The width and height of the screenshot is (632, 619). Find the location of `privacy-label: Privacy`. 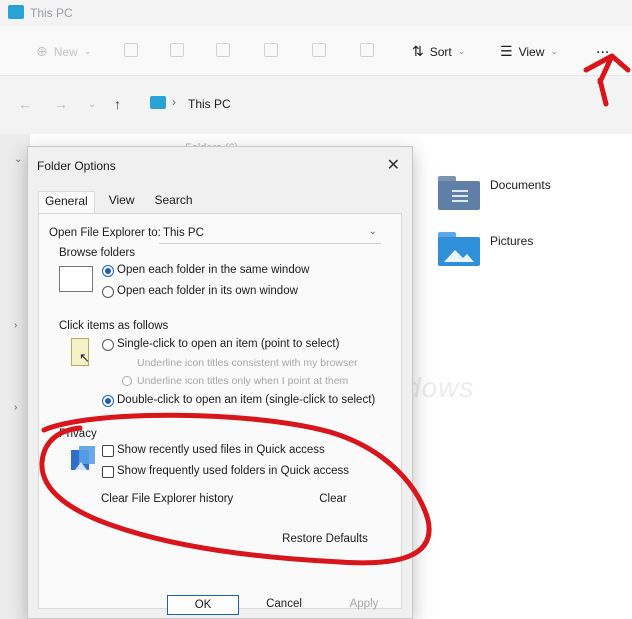

privacy-label: Privacy is located at coordinates (78, 434).